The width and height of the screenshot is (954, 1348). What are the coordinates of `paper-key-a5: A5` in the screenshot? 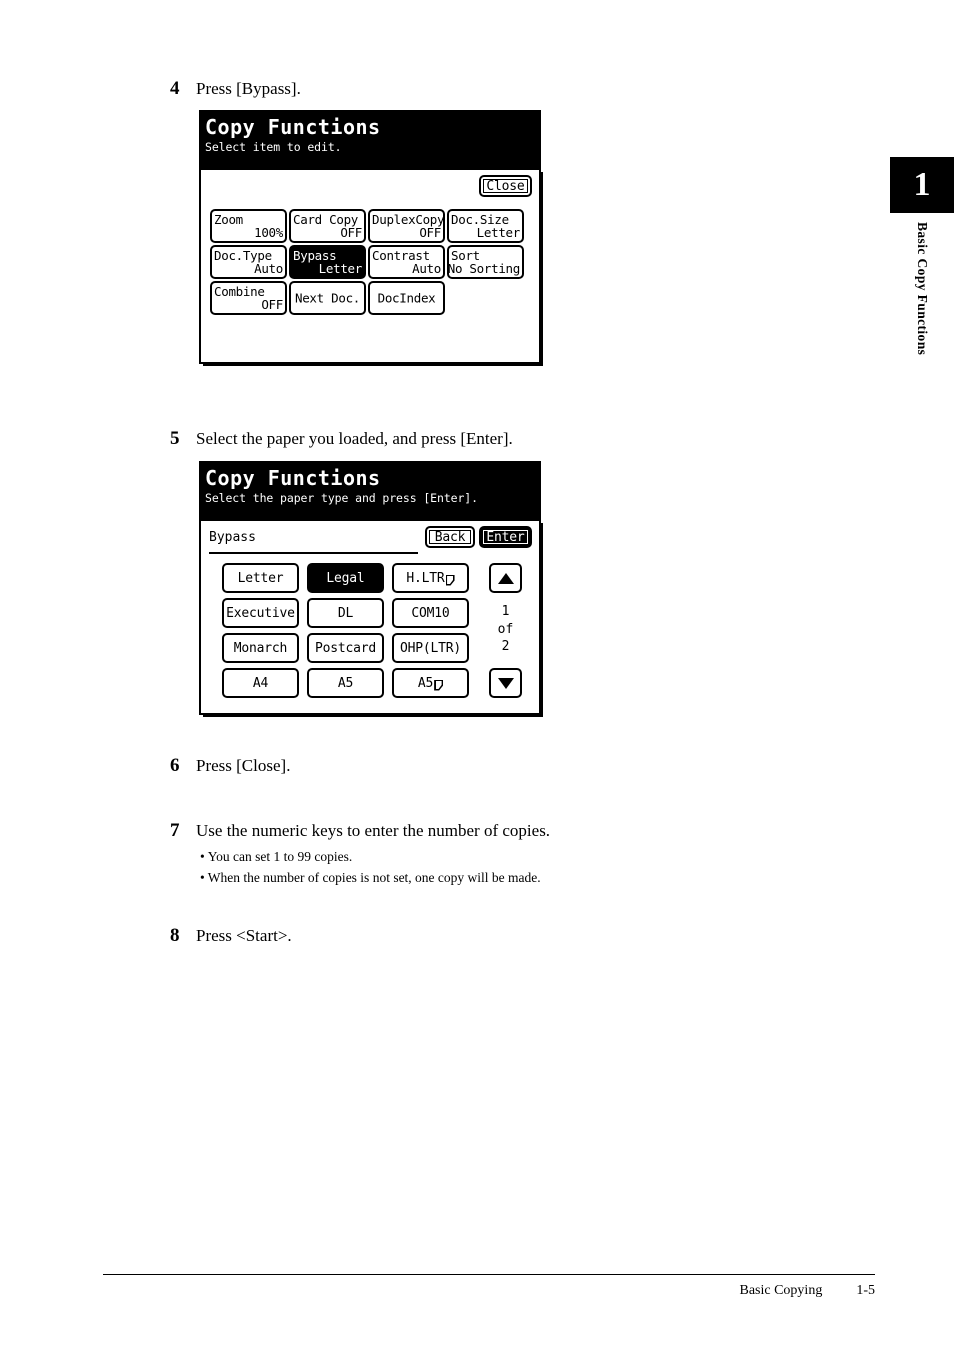 It's located at (345, 683).